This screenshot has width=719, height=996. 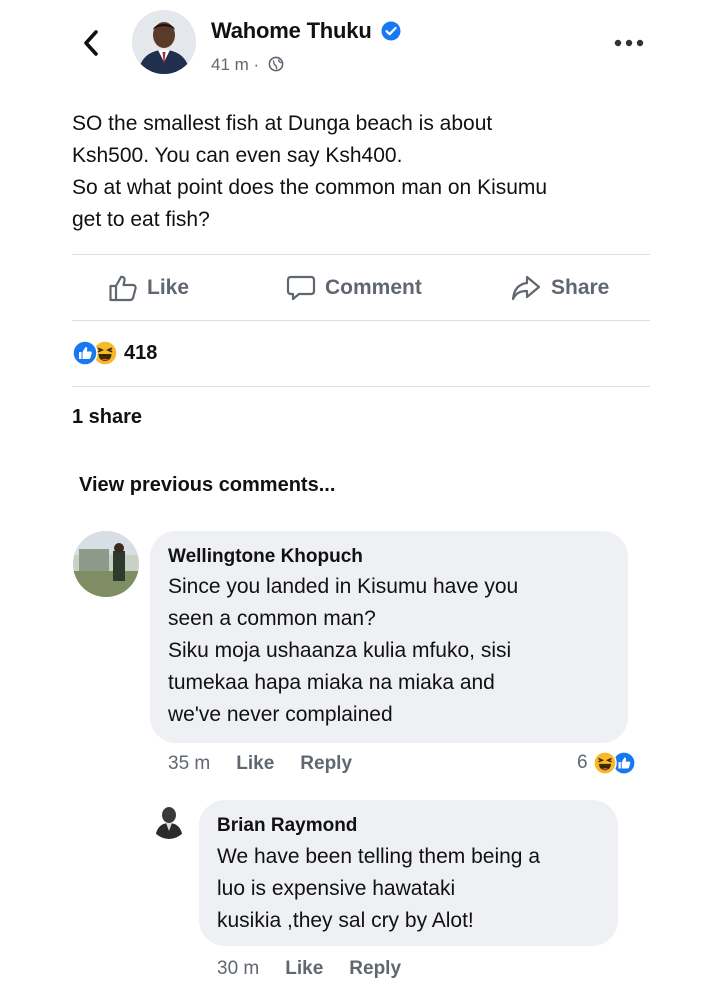 What do you see at coordinates (169, 820) in the screenshot?
I see `reply-commenter-avatar` at bounding box center [169, 820].